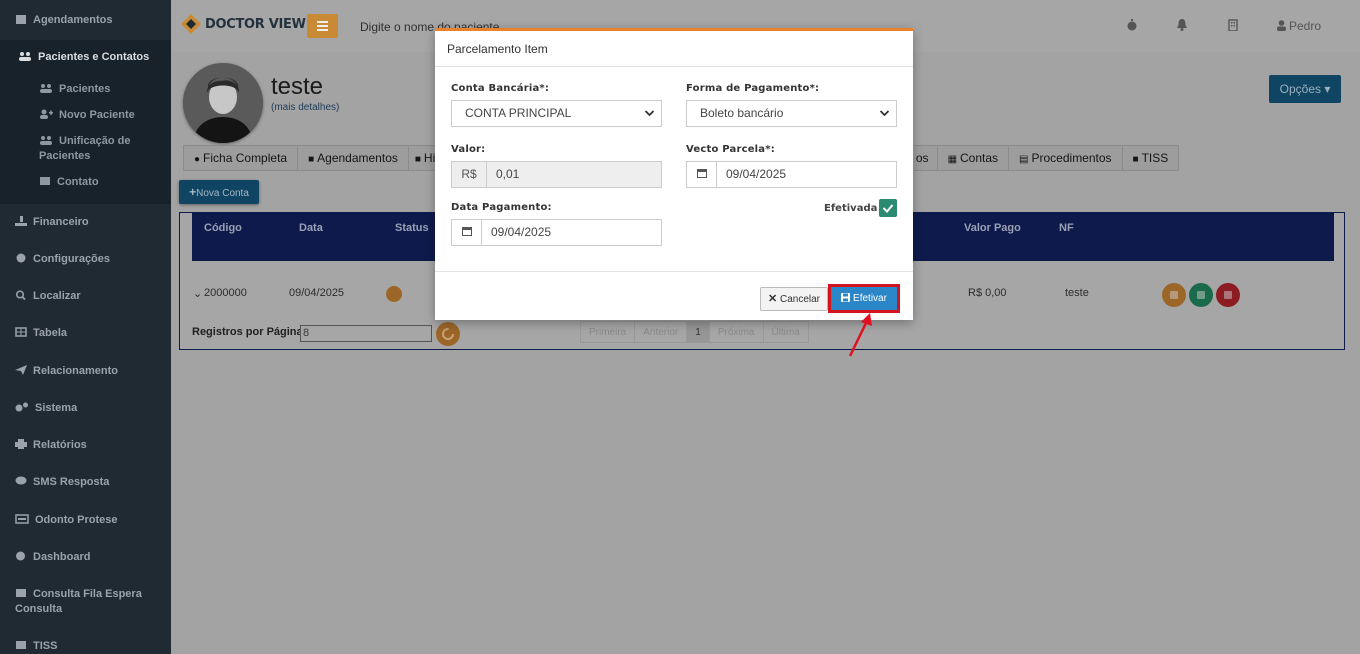 The height and width of the screenshot is (654, 1360). What do you see at coordinates (85, 333) in the screenshot?
I see `sidebar-item-tabela: Tabela` at bounding box center [85, 333].